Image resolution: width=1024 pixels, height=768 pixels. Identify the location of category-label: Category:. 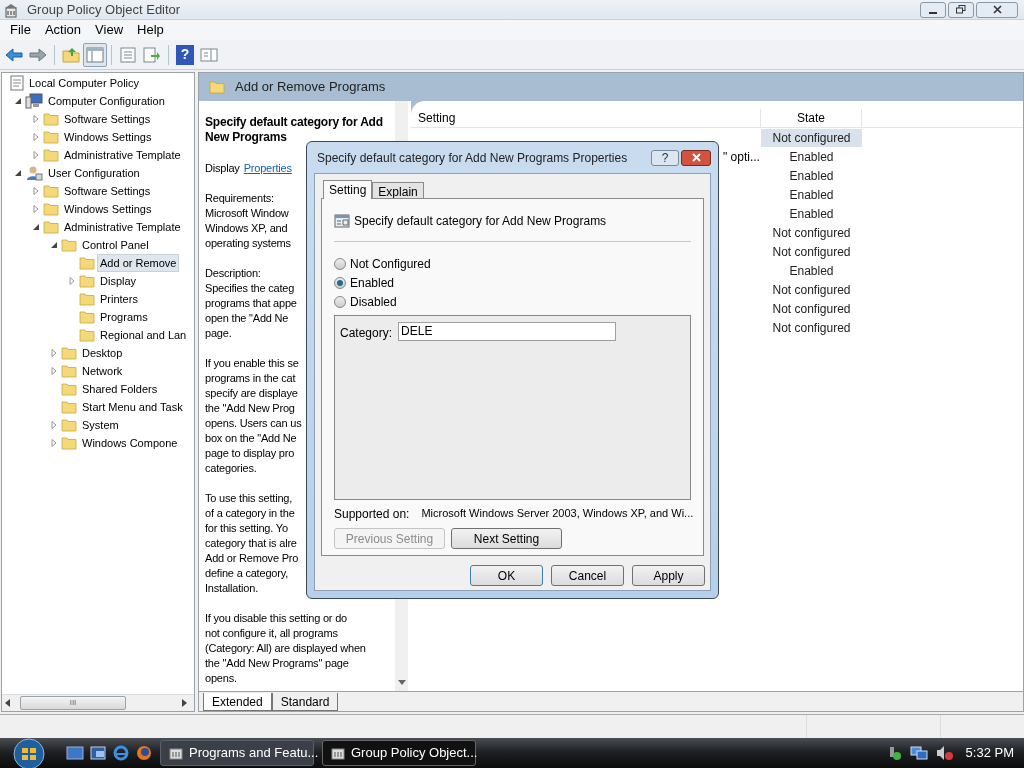
(366, 333).